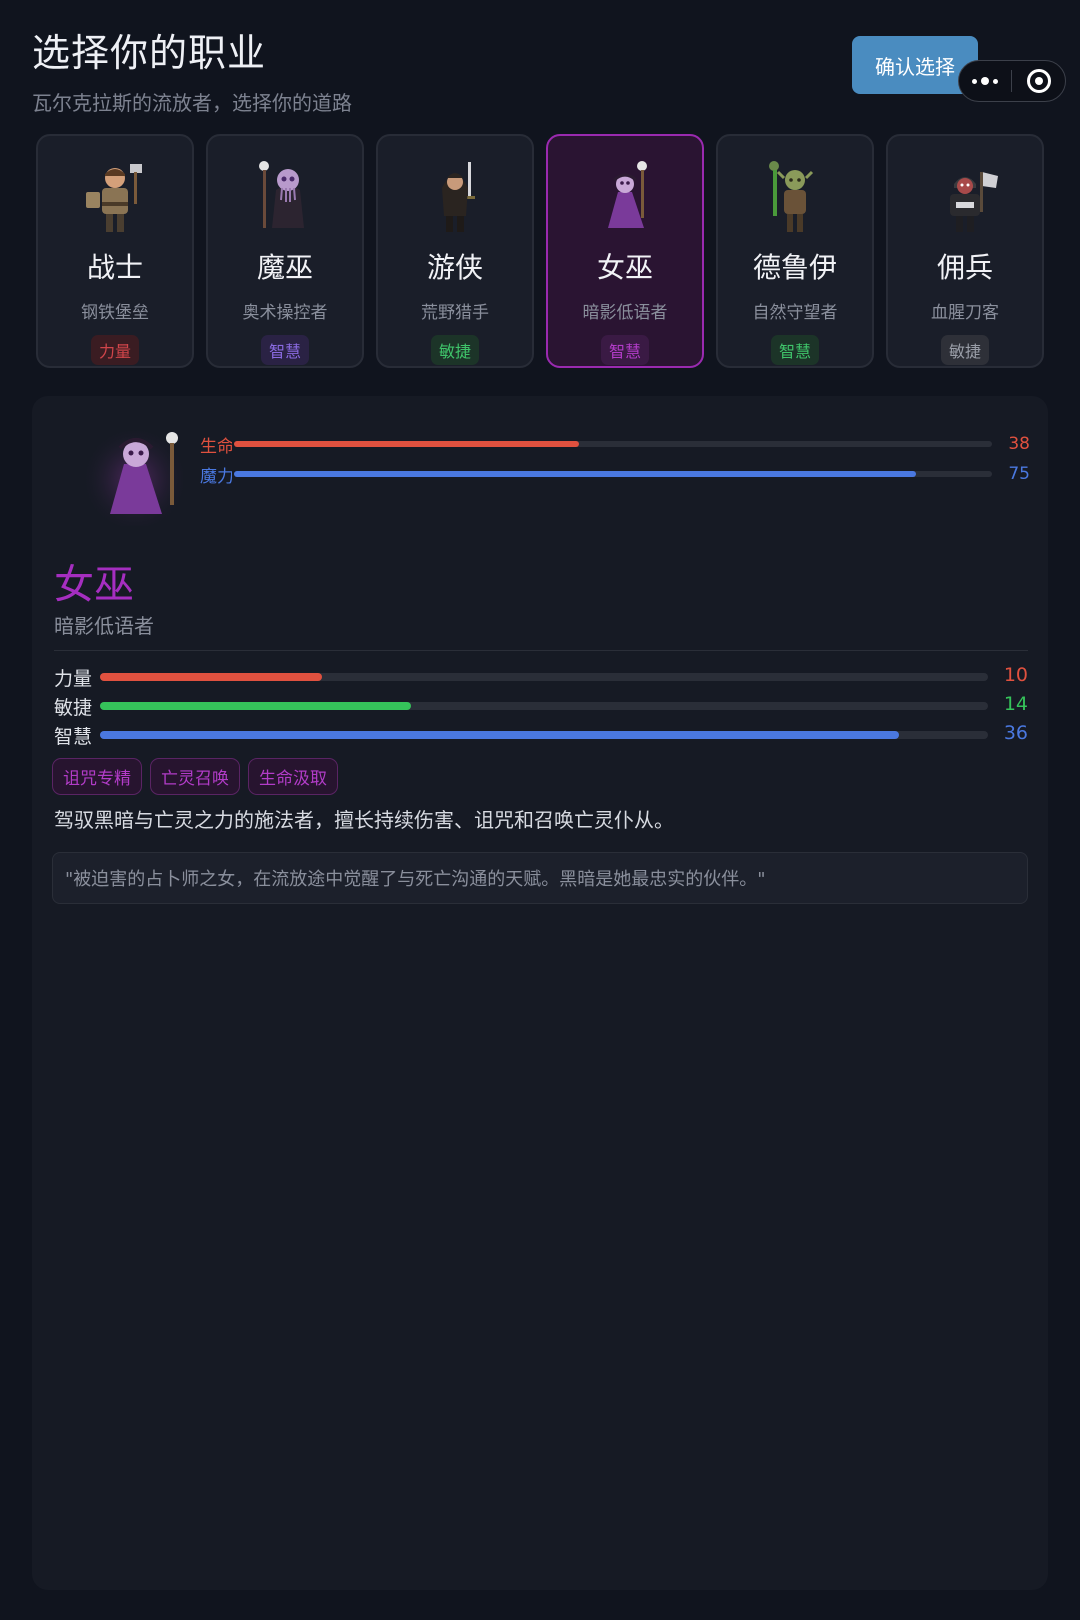 Image resolution: width=1080 pixels, height=1620 pixels. What do you see at coordinates (965, 313) in the screenshot?
I see `class-subtitle: 血腥刀客` at bounding box center [965, 313].